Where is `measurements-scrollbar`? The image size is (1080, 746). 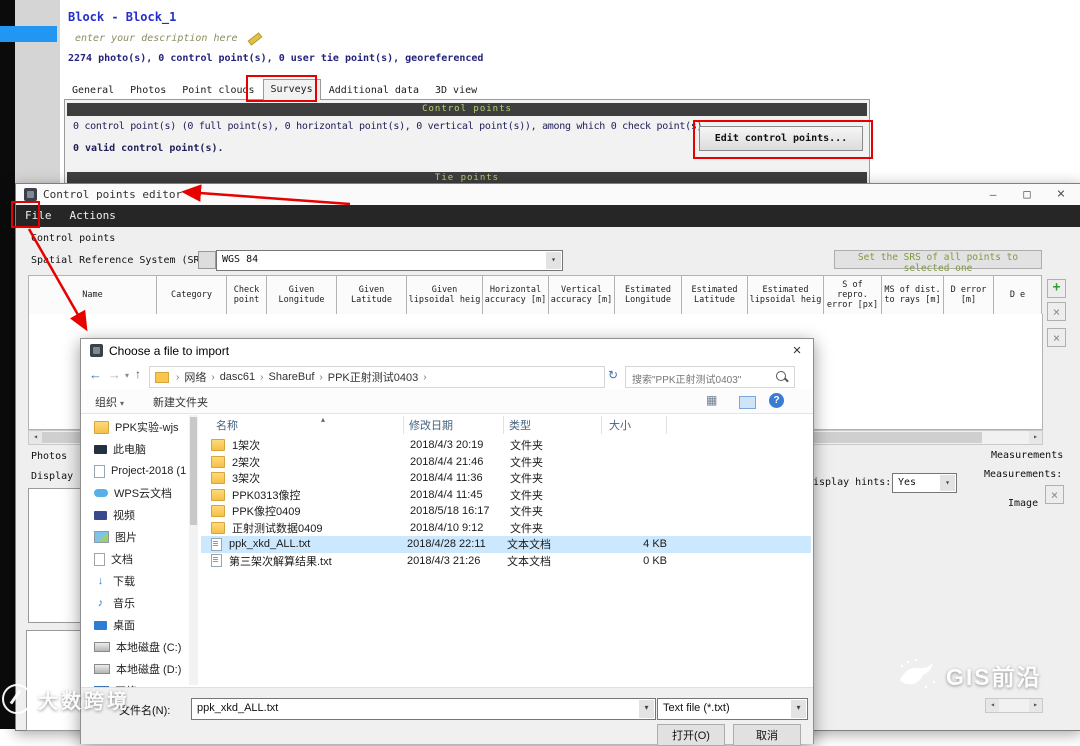 measurements-scrollbar is located at coordinates (1014, 705).